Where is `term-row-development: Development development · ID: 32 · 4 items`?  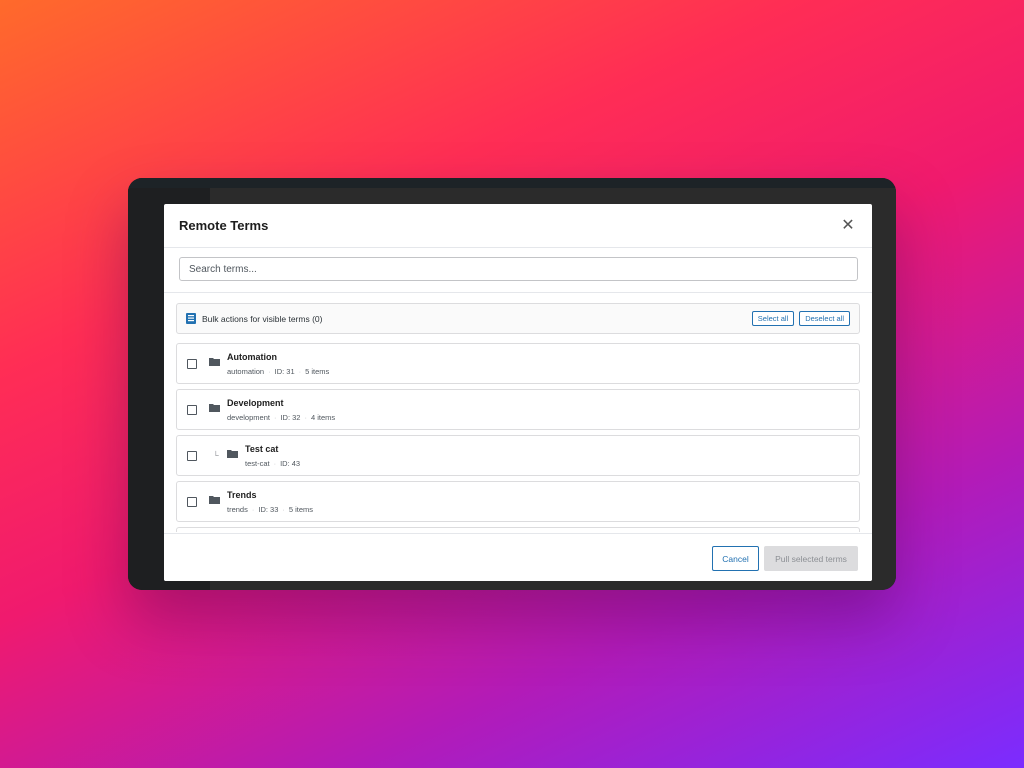 term-row-development: Development development · ID: 32 · 4 items is located at coordinates (518, 409).